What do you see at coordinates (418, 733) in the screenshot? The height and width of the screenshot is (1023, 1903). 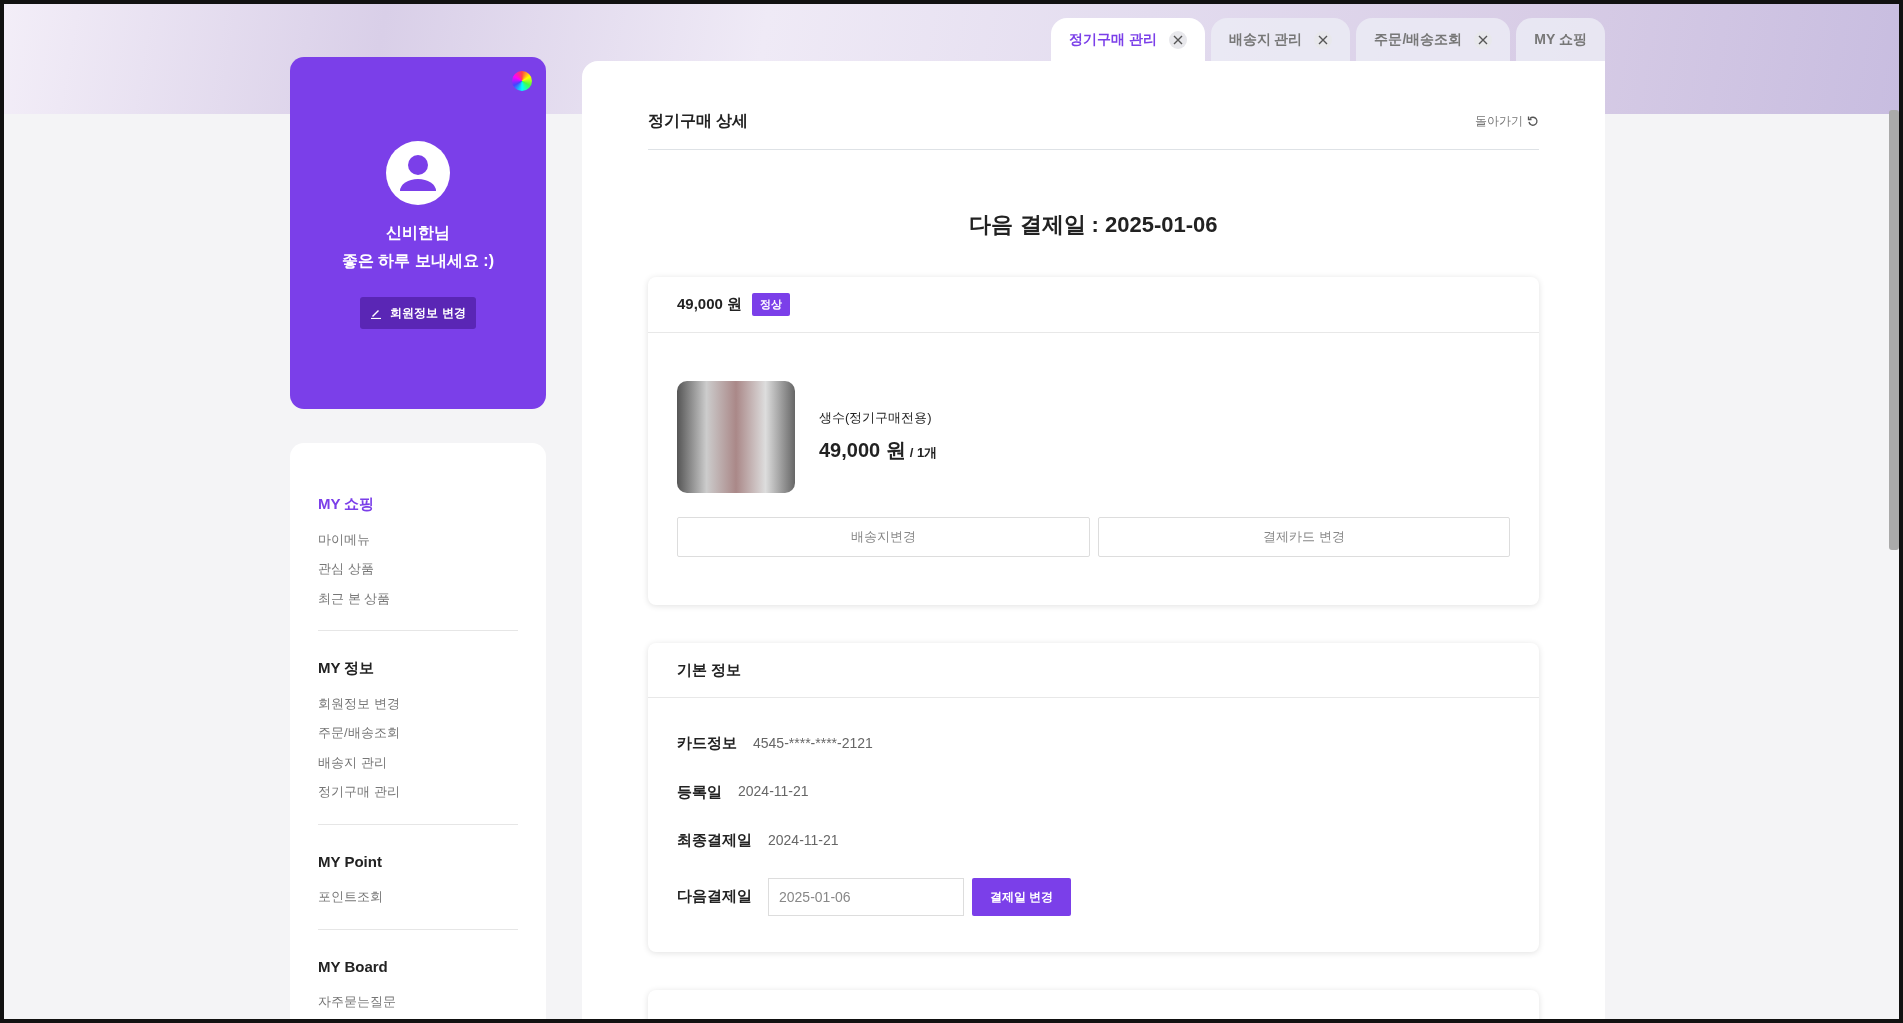 I see `sidebar-item: 주문/배송조회` at bounding box center [418, 733].